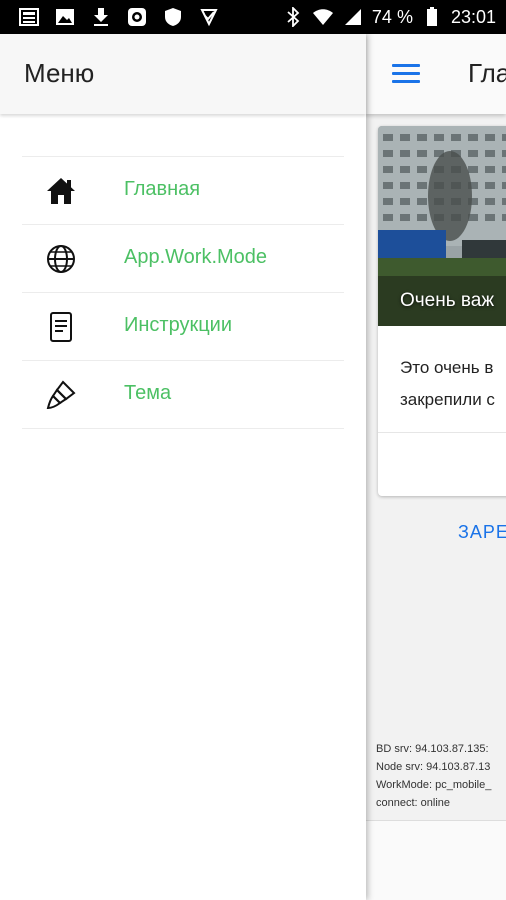 This screenshot has width=506, height=900. I want to click on newspaper-icon, so click(29, 17).